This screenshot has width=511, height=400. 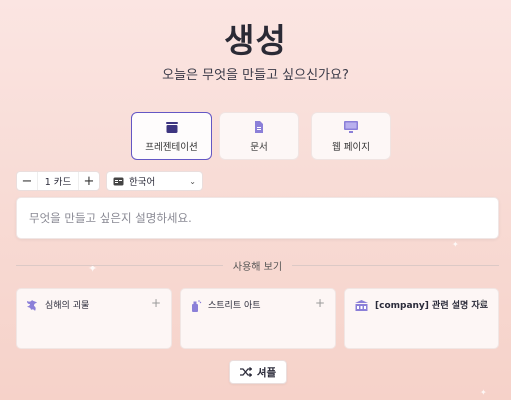 I want to click on type-label: 문서, so click(x=259, y=147).